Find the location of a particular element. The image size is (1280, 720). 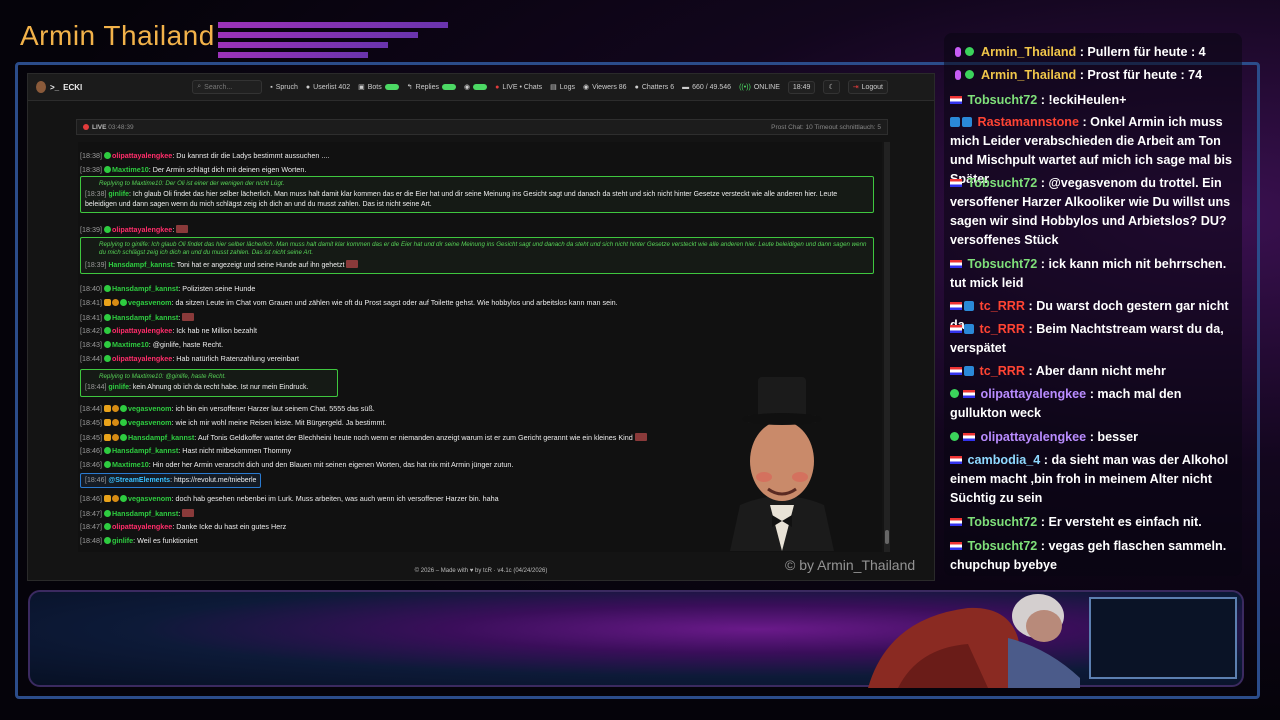

message-timestamp: [18:41] is located at coordinates (91, 302).